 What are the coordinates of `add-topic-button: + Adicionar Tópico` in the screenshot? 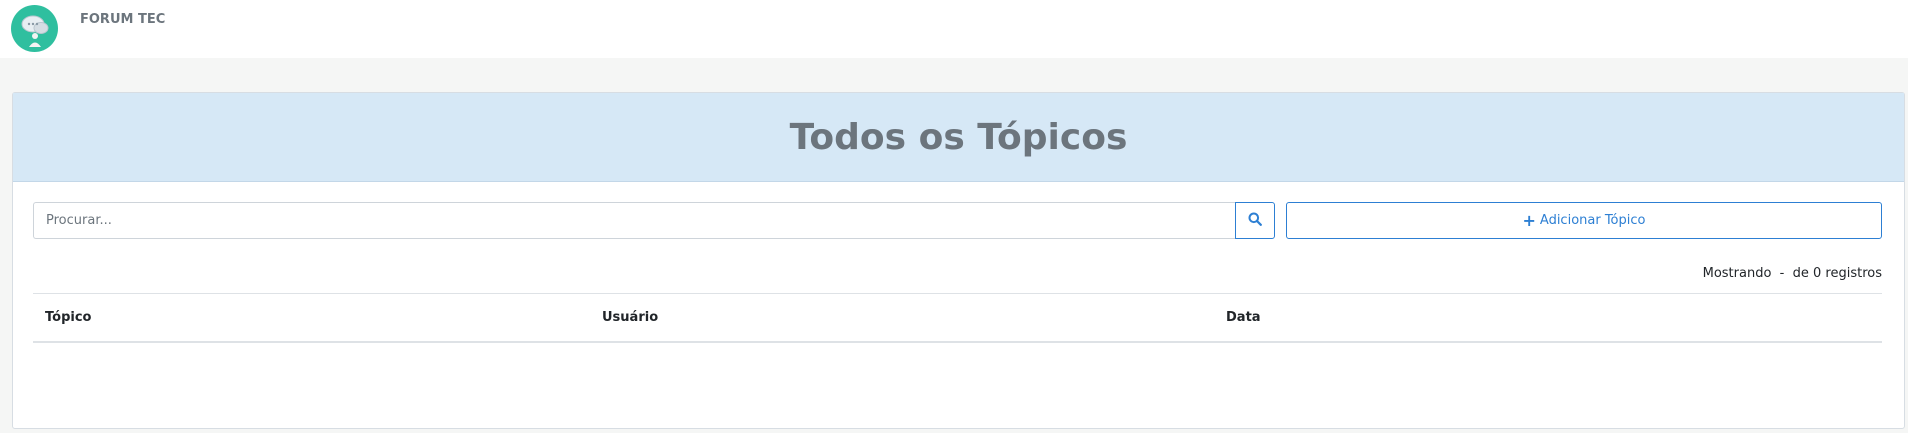 It's located at (1584, 220).